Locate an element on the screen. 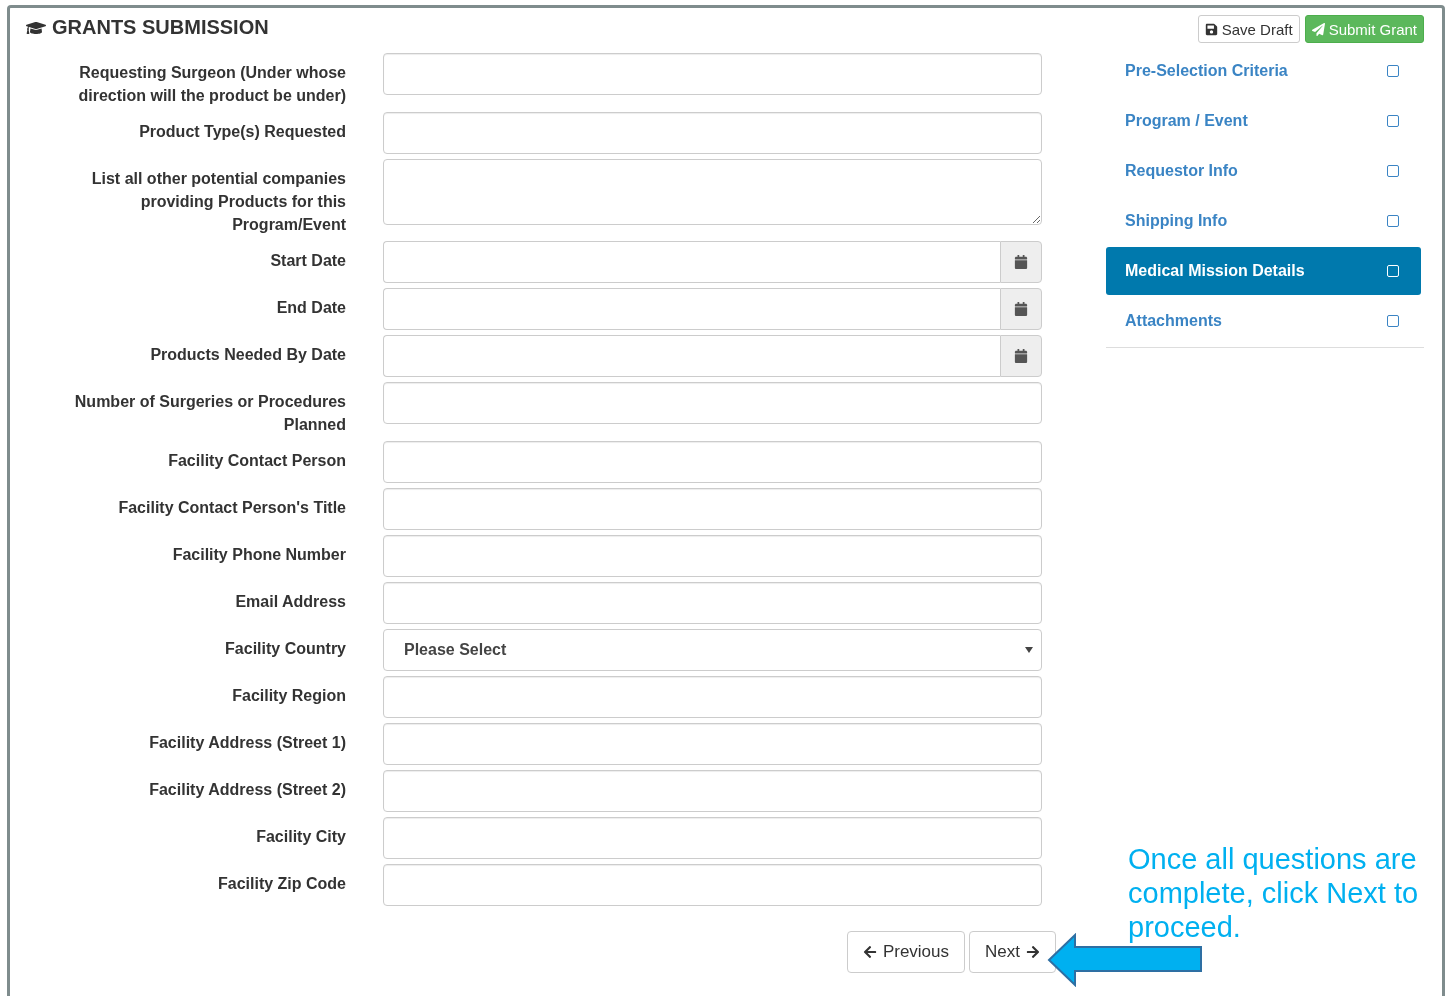 This screenshot has height=996, width=1447. save-button: Save Draft is located at coordinates (1248, 29).